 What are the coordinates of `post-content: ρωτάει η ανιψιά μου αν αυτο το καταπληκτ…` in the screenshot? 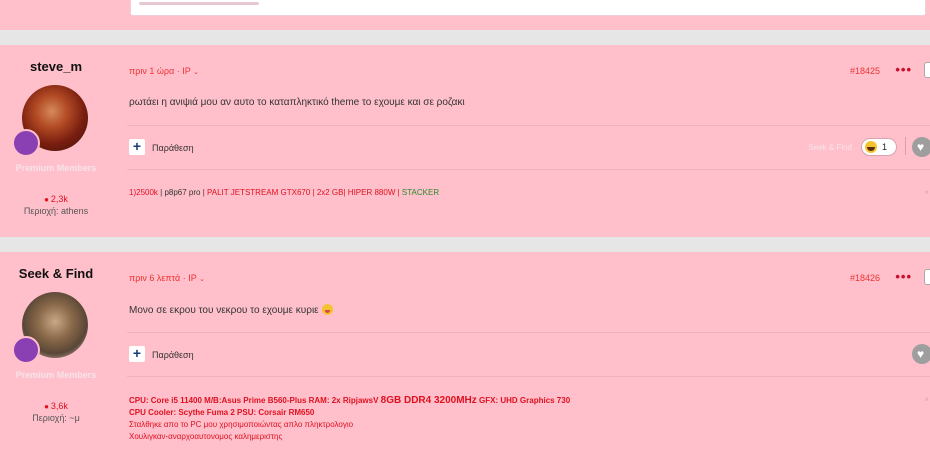 It's located at (297, 102).